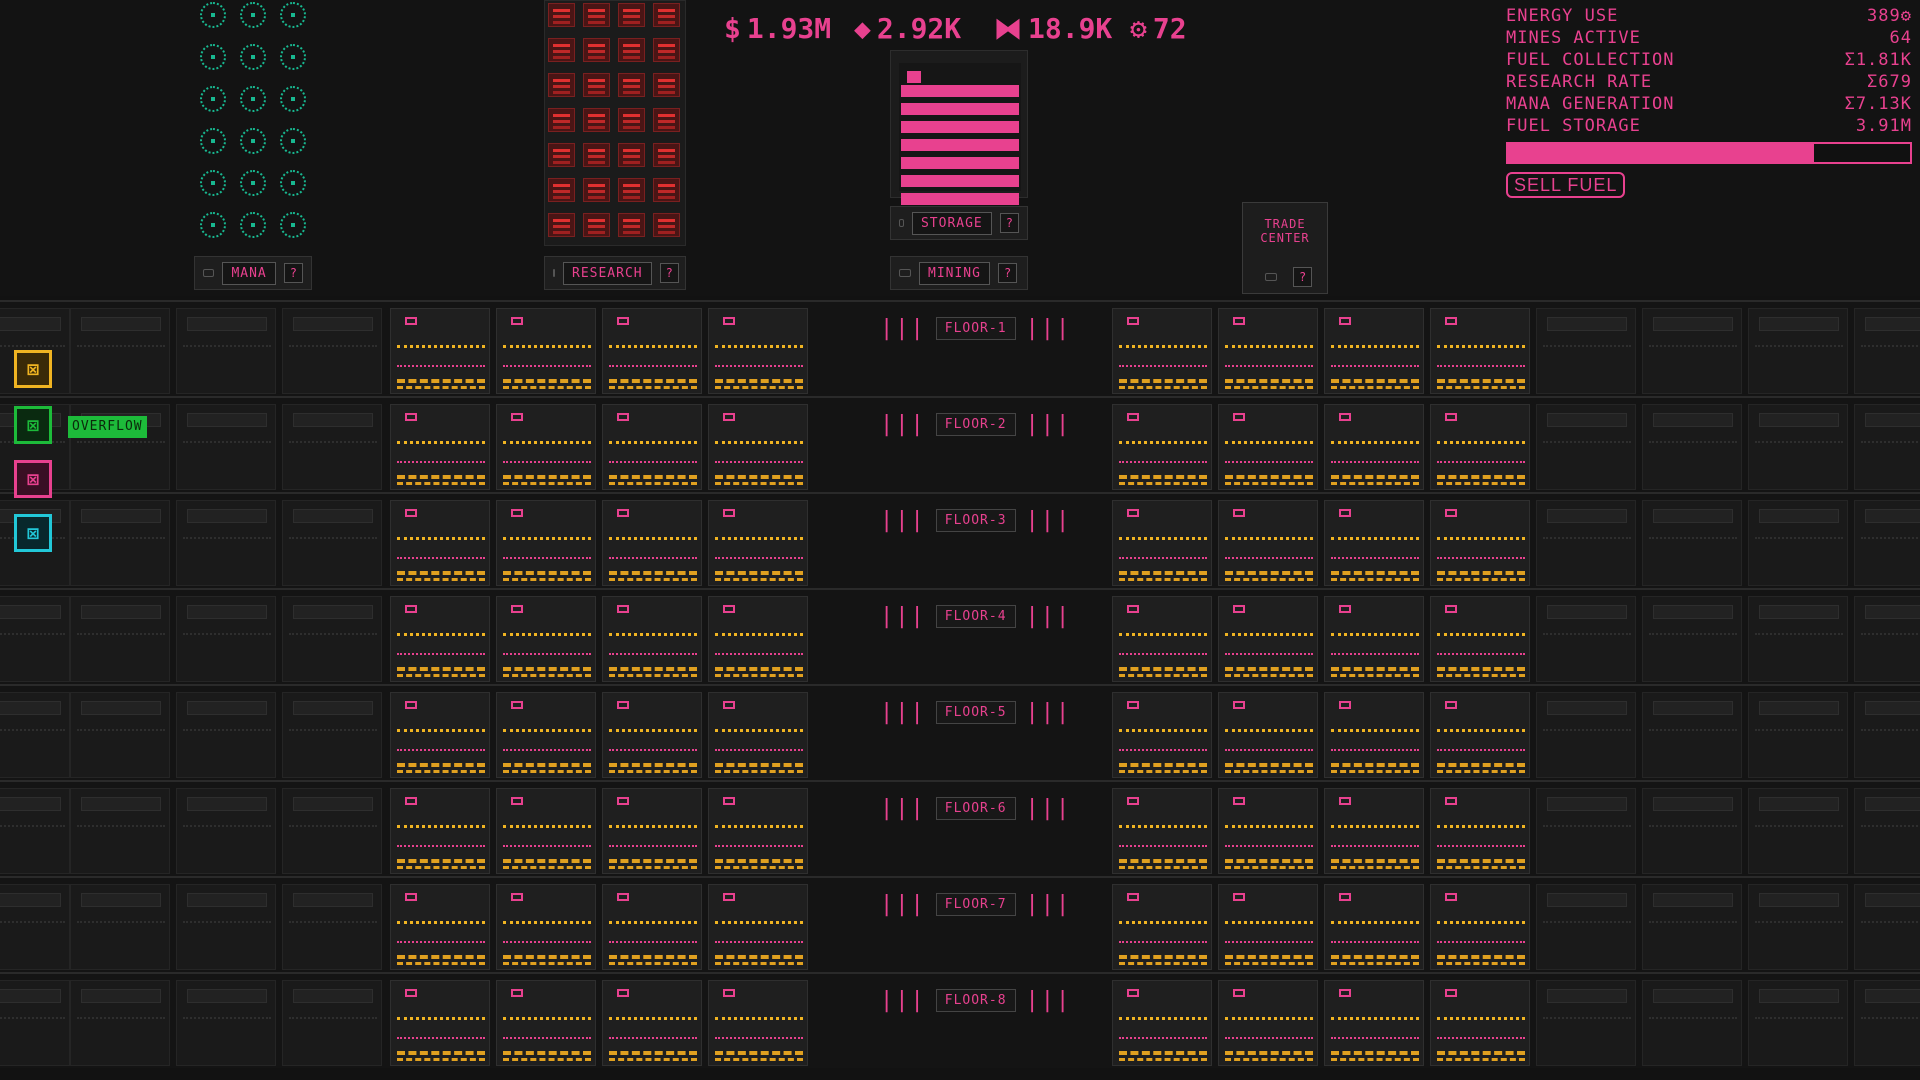  What do you see at coordinates (1566, 185) in the screenshot?
I see `sell-fuel-button: SELL FUEL` at bounding box center [1566, 185].